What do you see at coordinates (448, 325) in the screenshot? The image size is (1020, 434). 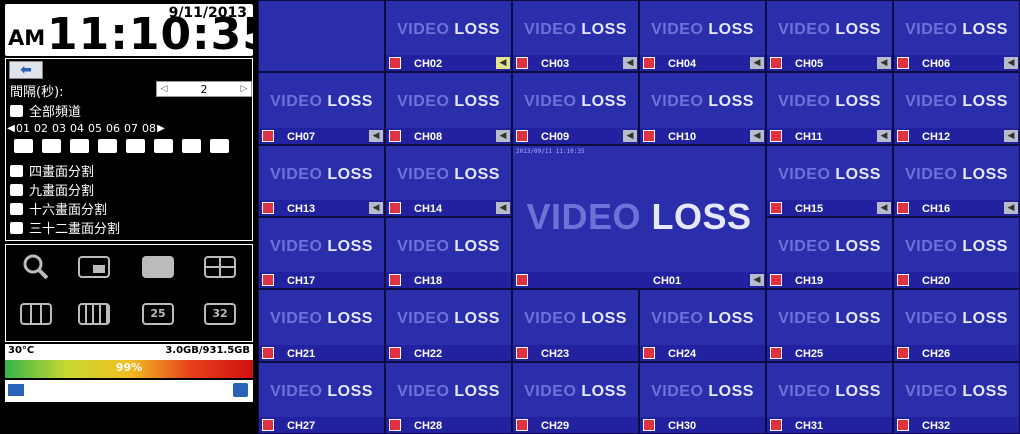 I see `camera-tile: VIDEO LOSS CH22` at bounding box center [448, 325].